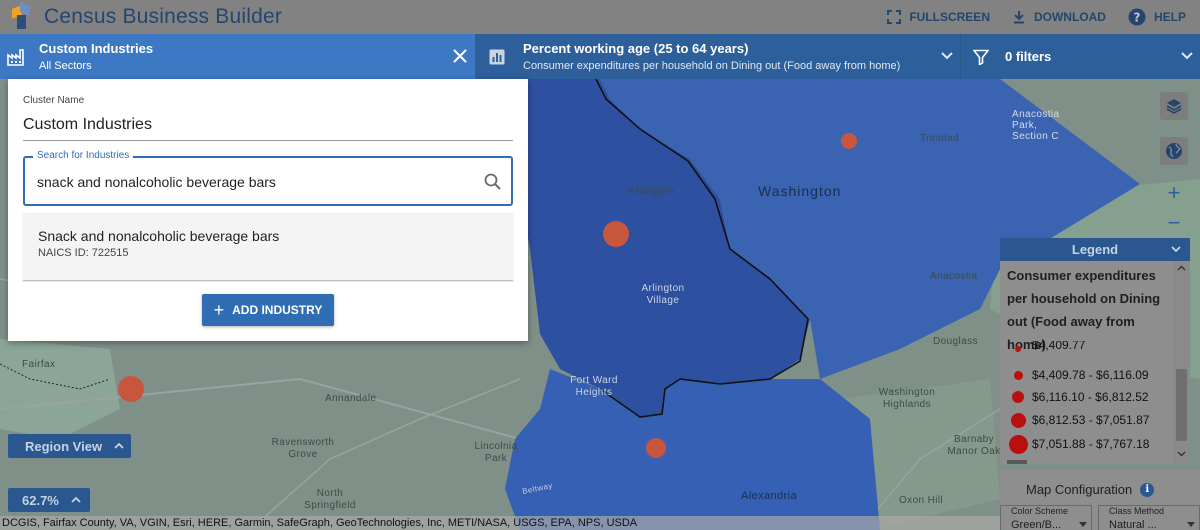 This screenshot has width=1200, height=530. What do you see at coordinates (949, 17) in the screenshot?
I see `fullscreen-label: FULLSCREEN` at bounding box center [949, 17].